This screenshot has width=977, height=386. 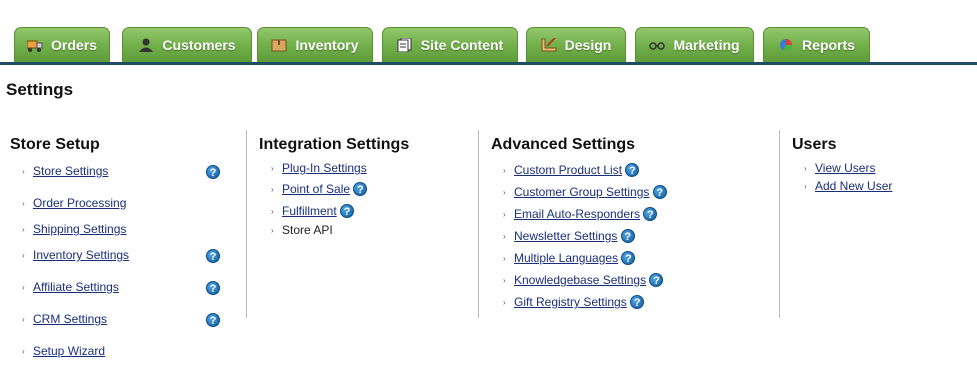 I want to click on link-store-settings: Store Settings, so click(x=70, y=171).